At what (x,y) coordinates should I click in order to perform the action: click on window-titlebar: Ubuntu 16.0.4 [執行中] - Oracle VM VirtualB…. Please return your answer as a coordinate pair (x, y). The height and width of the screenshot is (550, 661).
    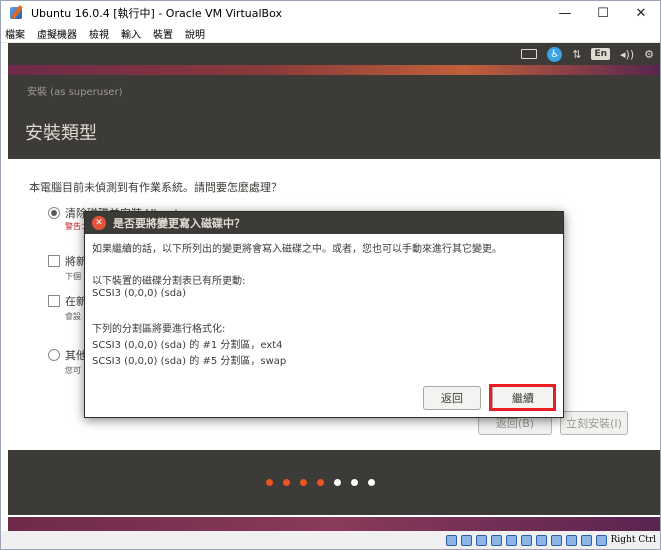
    Looking at the image, I should click on (330, 13).